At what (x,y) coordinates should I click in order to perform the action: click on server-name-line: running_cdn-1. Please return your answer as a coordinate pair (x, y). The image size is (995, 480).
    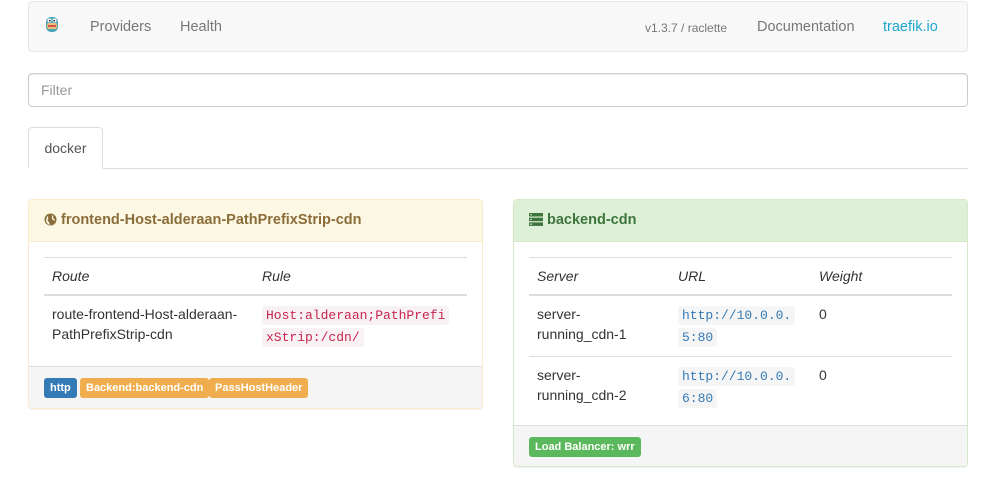
    Looking at the image, I should click on (582, 333).